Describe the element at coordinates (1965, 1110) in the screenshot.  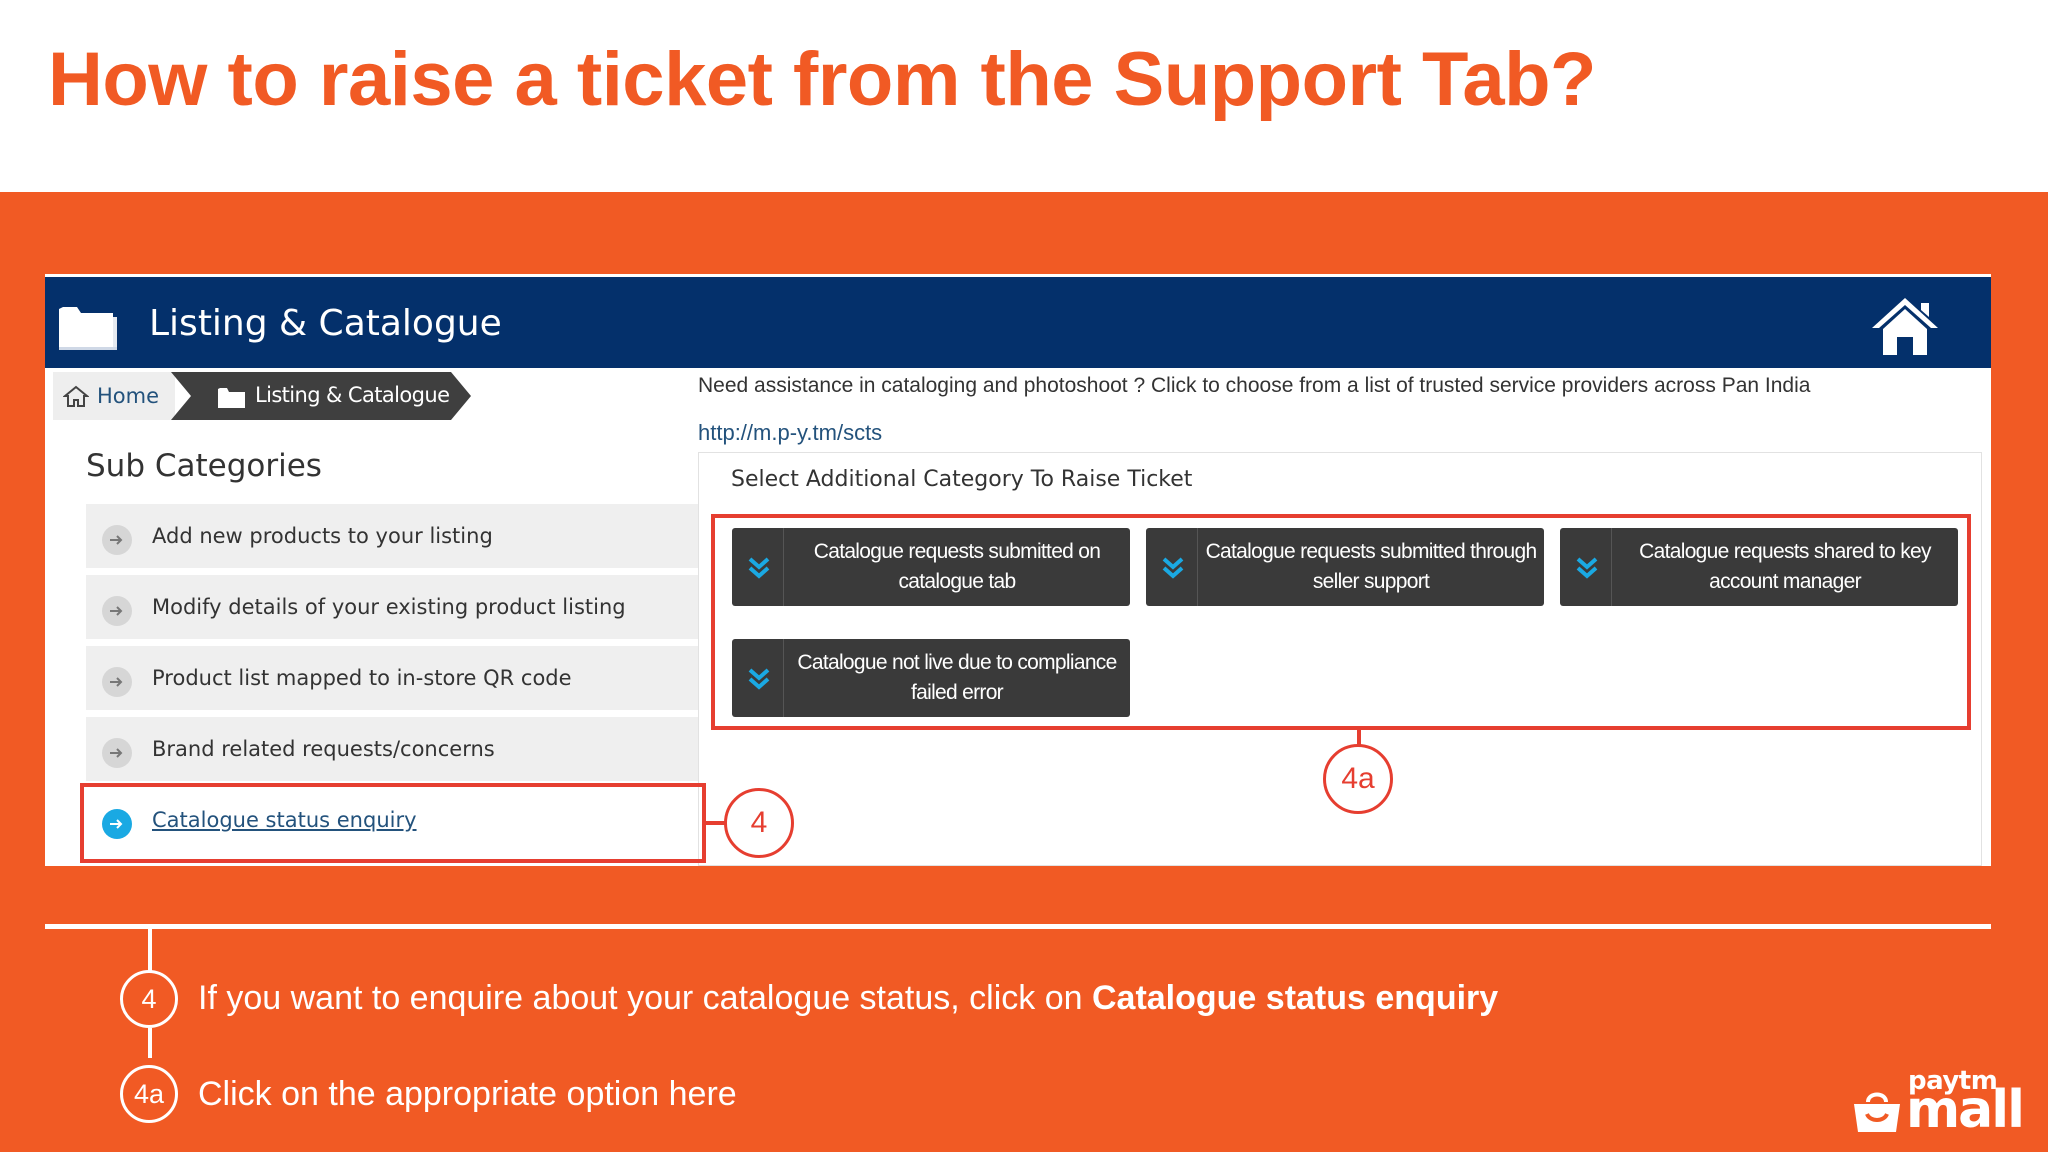
I see `logo-mall-text: mall` at that location.